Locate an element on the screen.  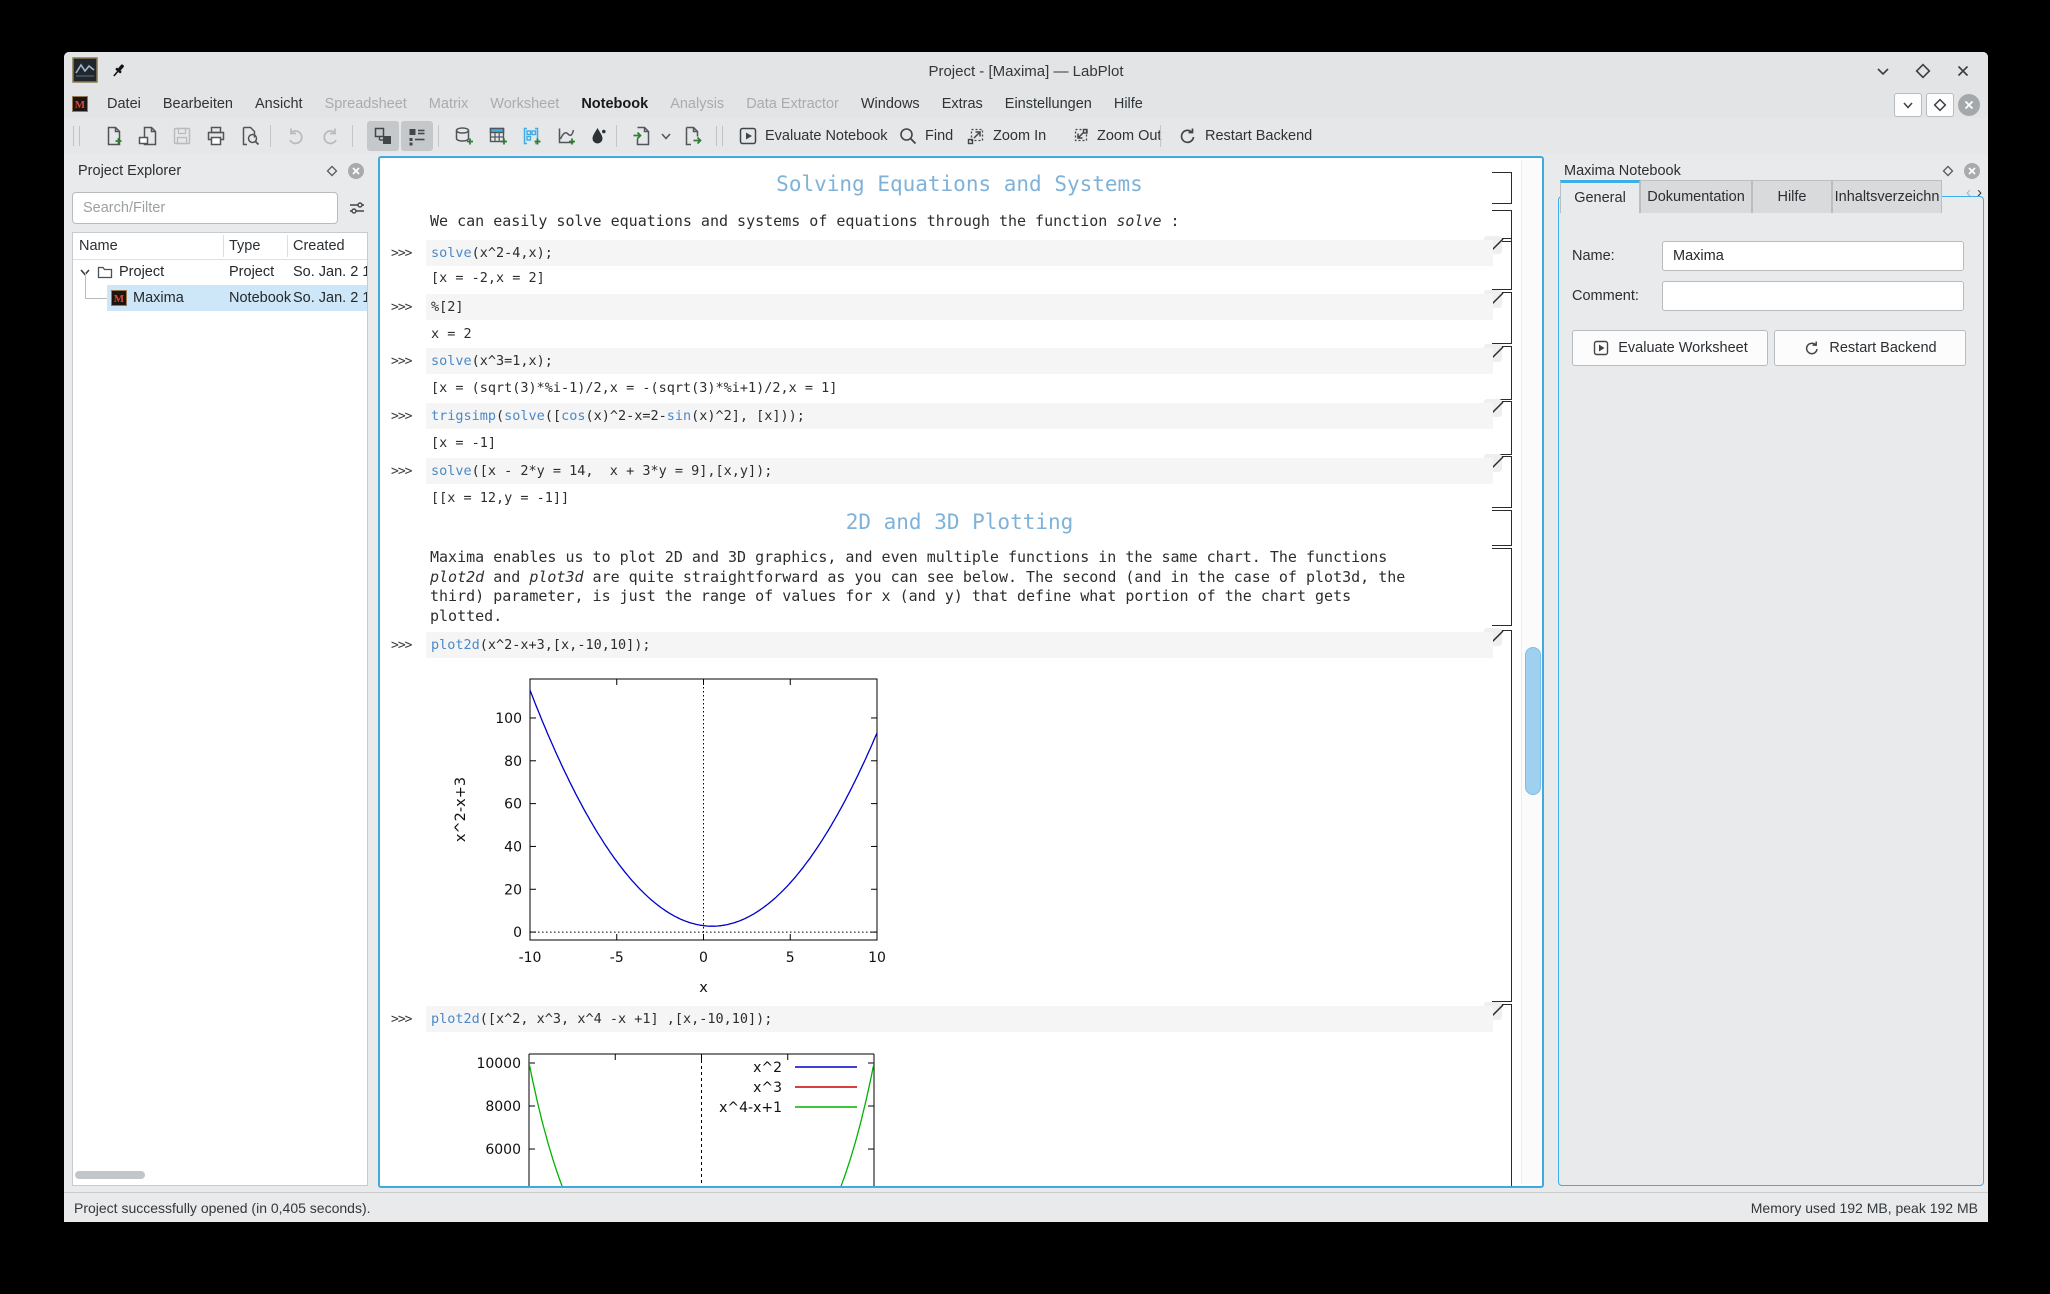
print-button is located at coordinates (216, 136).